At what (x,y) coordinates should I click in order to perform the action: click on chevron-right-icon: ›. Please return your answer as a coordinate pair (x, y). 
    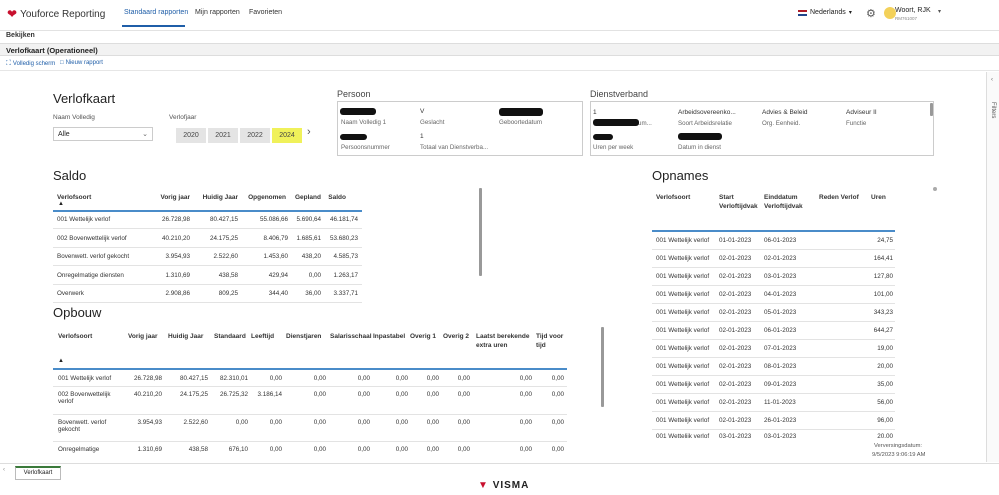
    Looking at the image, I should click on (309, 132).